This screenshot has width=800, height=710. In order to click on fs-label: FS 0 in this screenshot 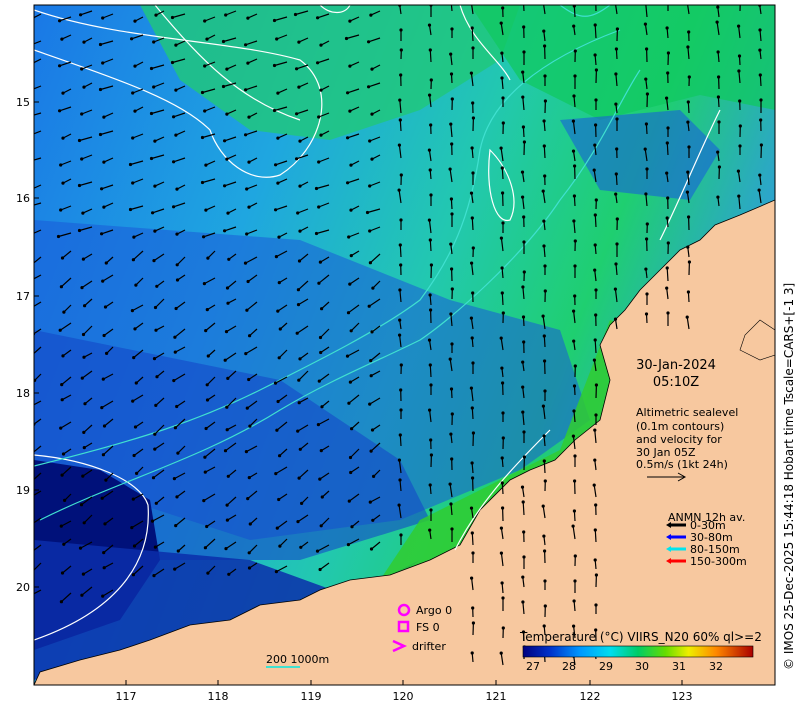, I will do `click(428, 627)`.